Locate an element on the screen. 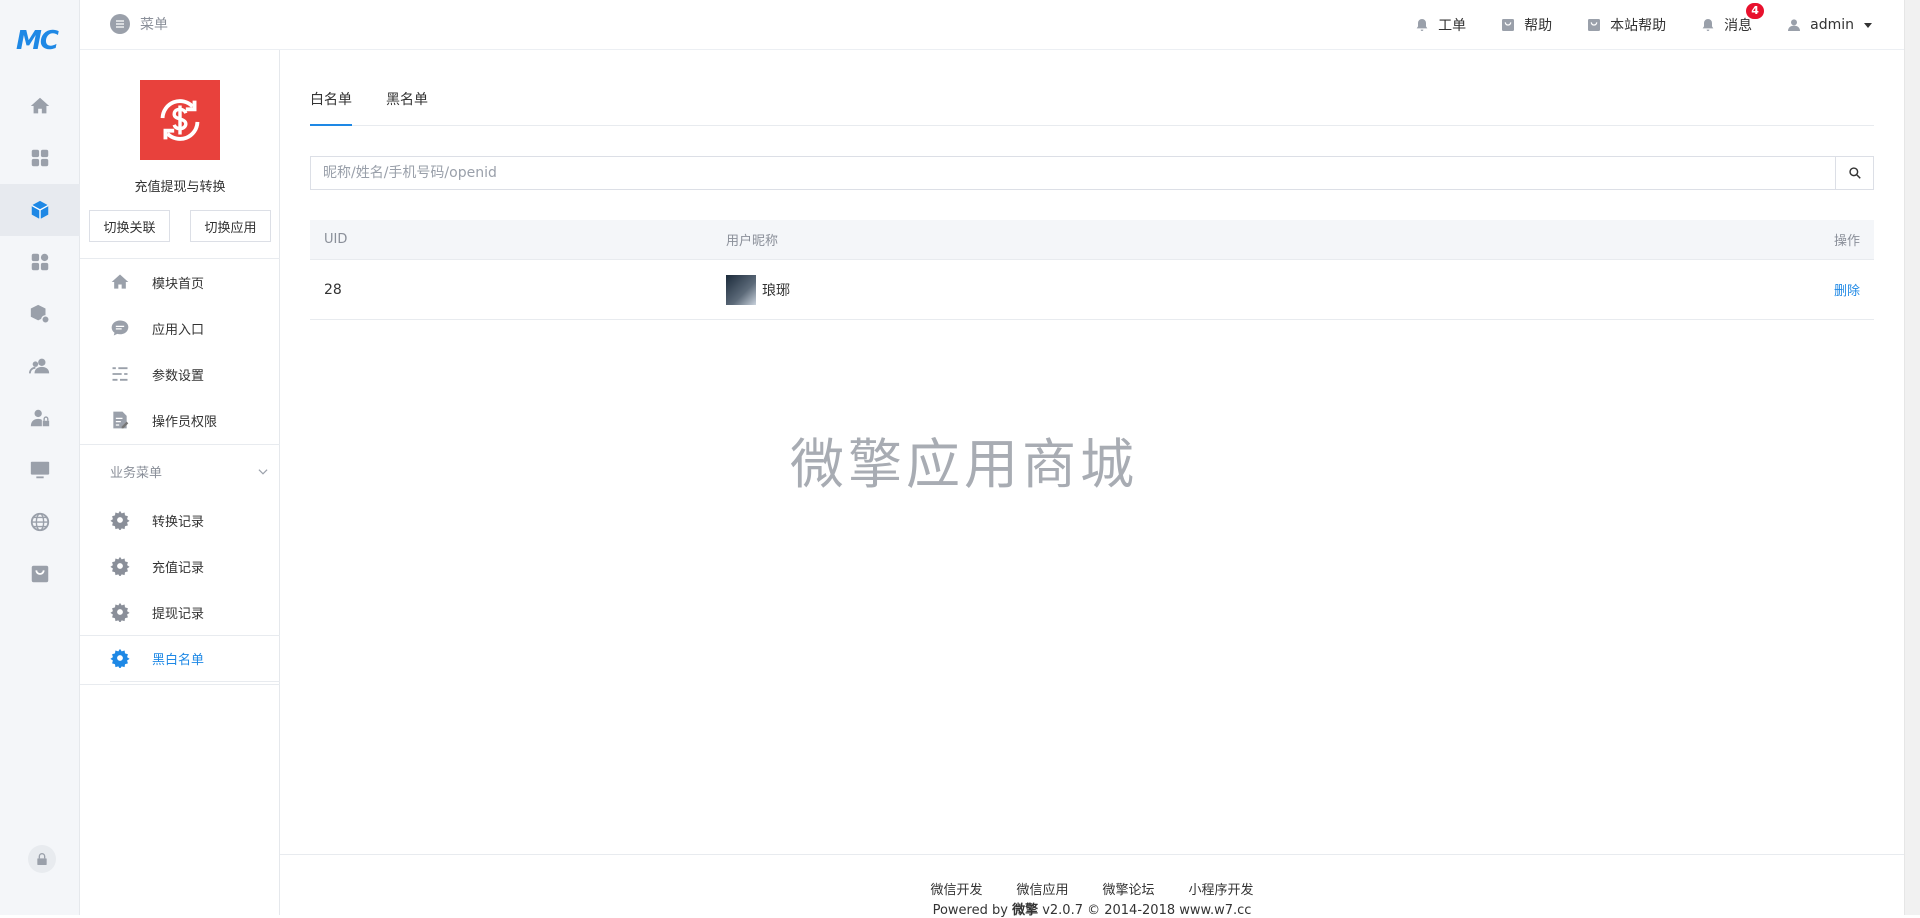  sidebar-item-module-home: 模块首页 is located at coordinates (180, 282).